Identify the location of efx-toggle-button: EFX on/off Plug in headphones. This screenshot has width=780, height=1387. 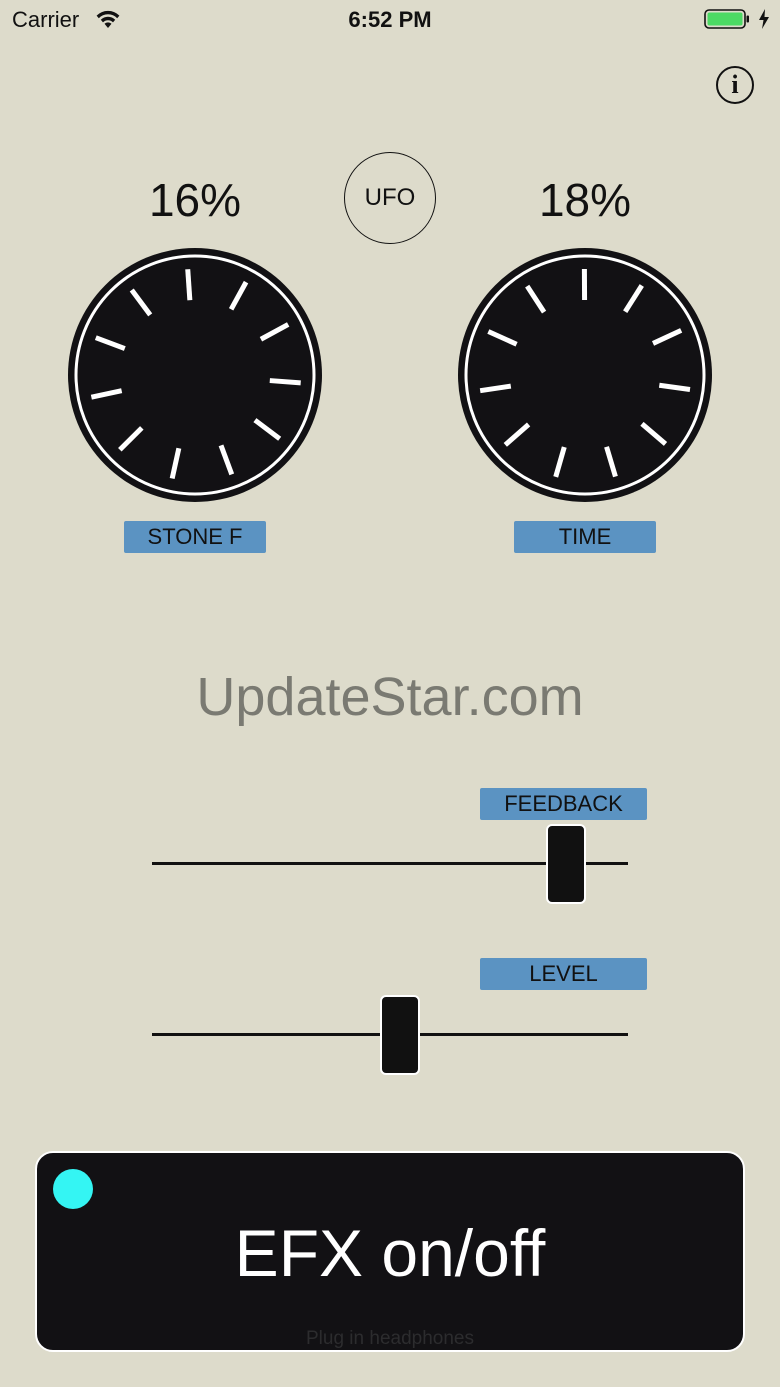
(390, 1251).